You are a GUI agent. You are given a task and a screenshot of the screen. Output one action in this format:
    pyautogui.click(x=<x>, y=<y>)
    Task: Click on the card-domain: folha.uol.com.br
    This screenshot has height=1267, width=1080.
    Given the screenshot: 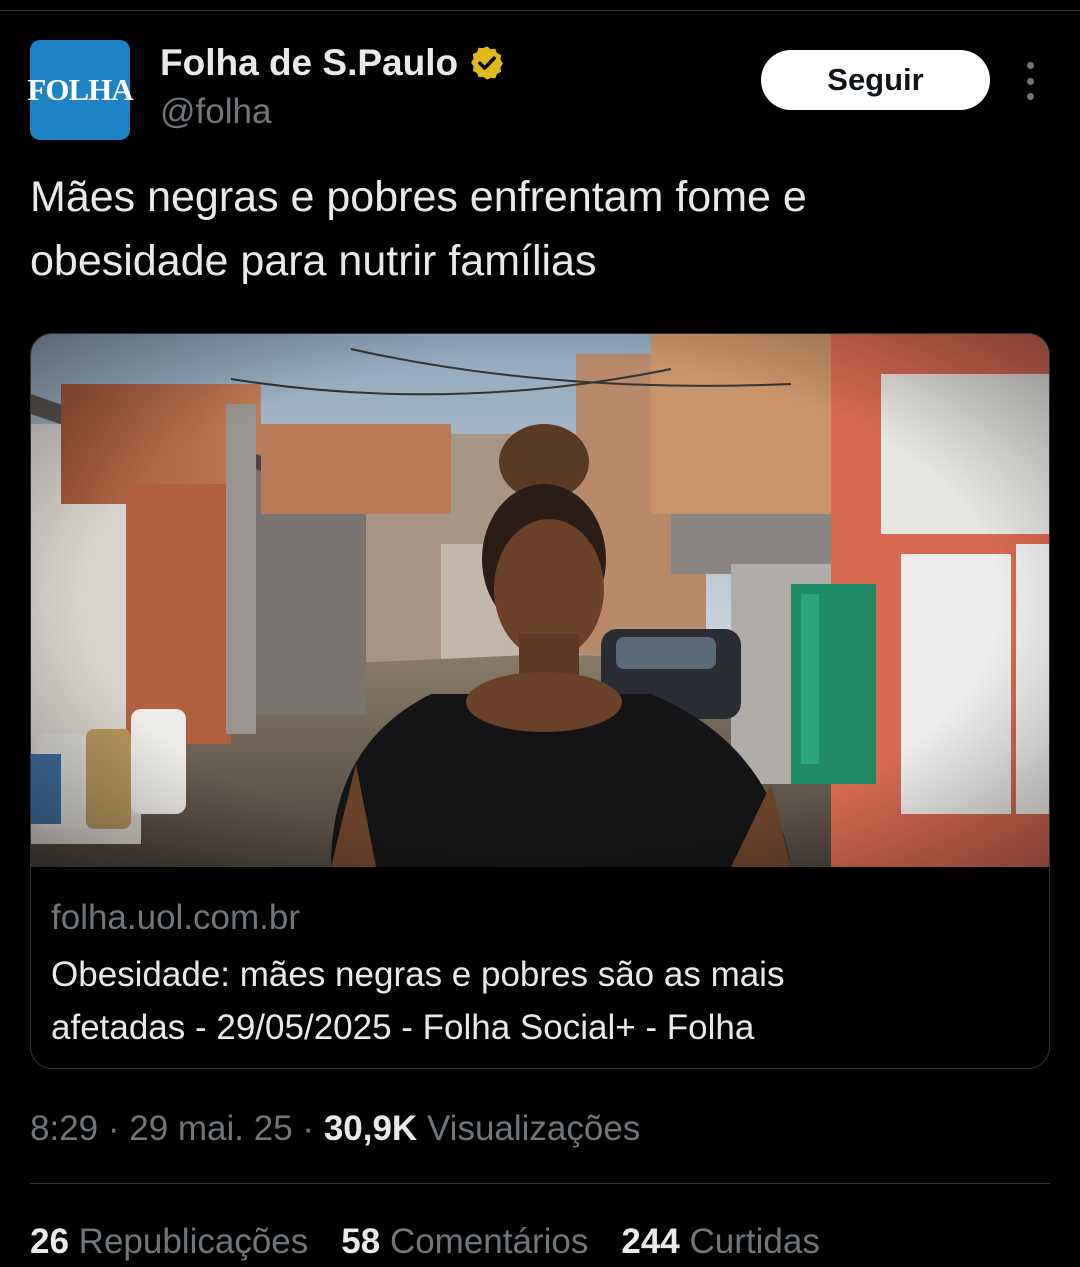 What is the action you would take?
    pyautogui.click(x=176, y=917)
    